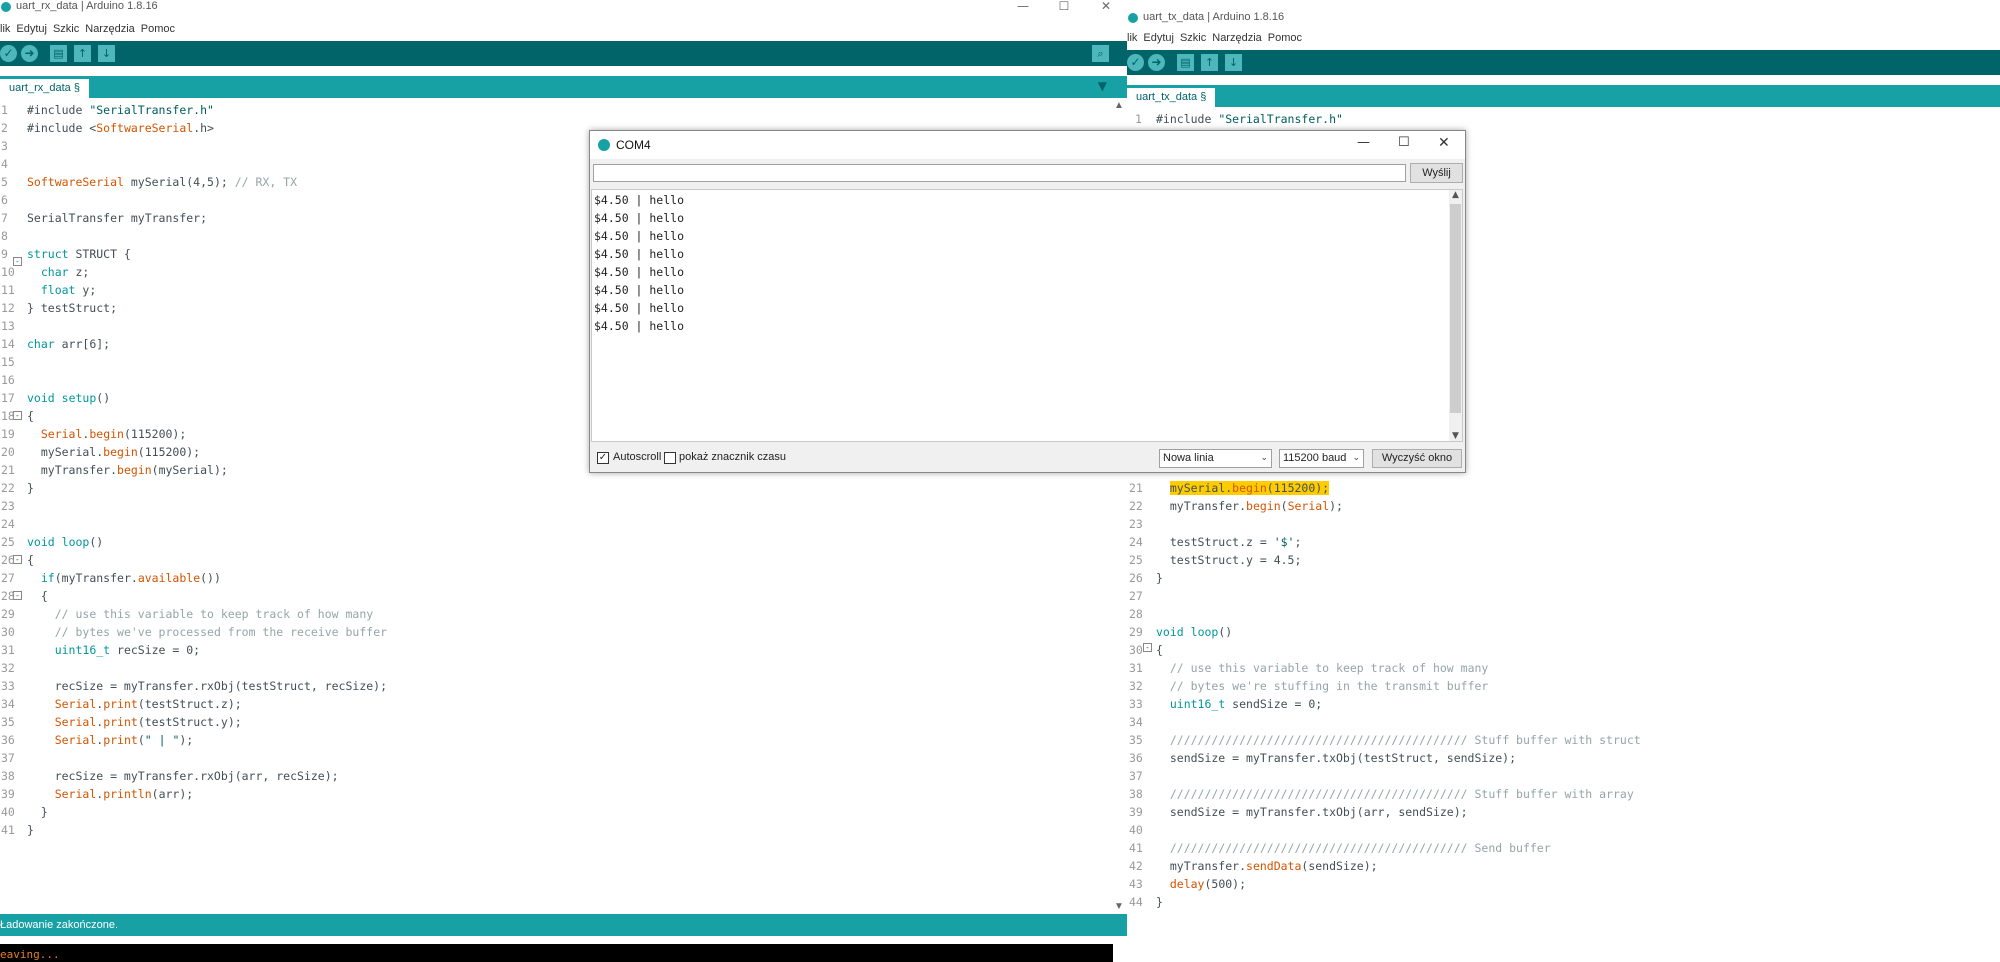  What do you see at coordinates (563, 560) in the screenshot?
I see `code-line: 26 {` at bounding box center [563, 560].